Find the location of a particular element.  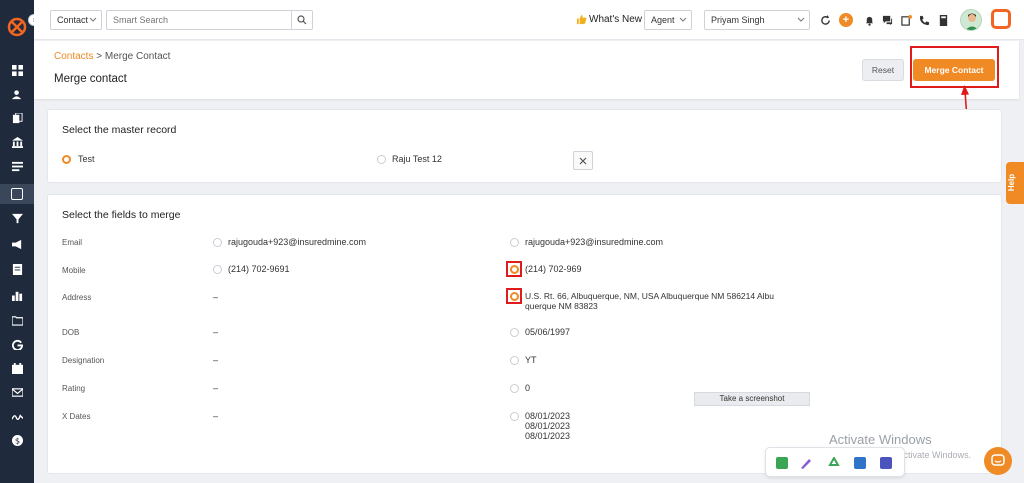

master-option-raju-radio is located at coordinates (381, 159).